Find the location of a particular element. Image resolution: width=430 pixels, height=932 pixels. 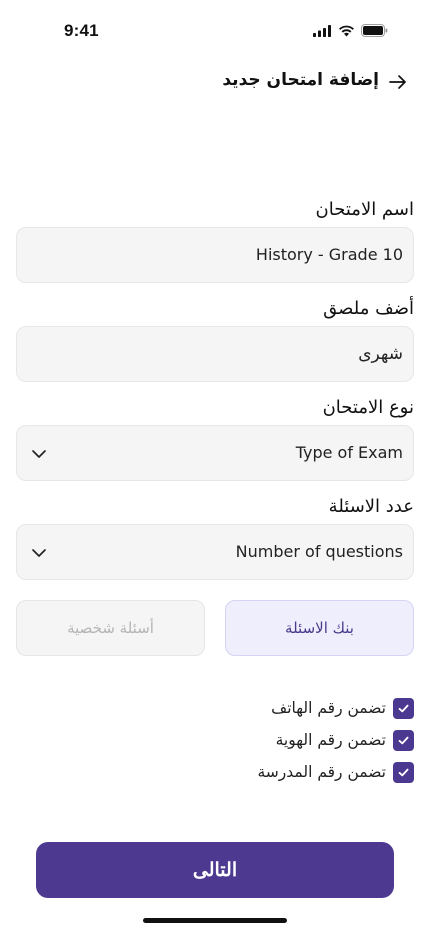

option-include-id: تضمن رقم الهوية is located at coordinates (345, 740).